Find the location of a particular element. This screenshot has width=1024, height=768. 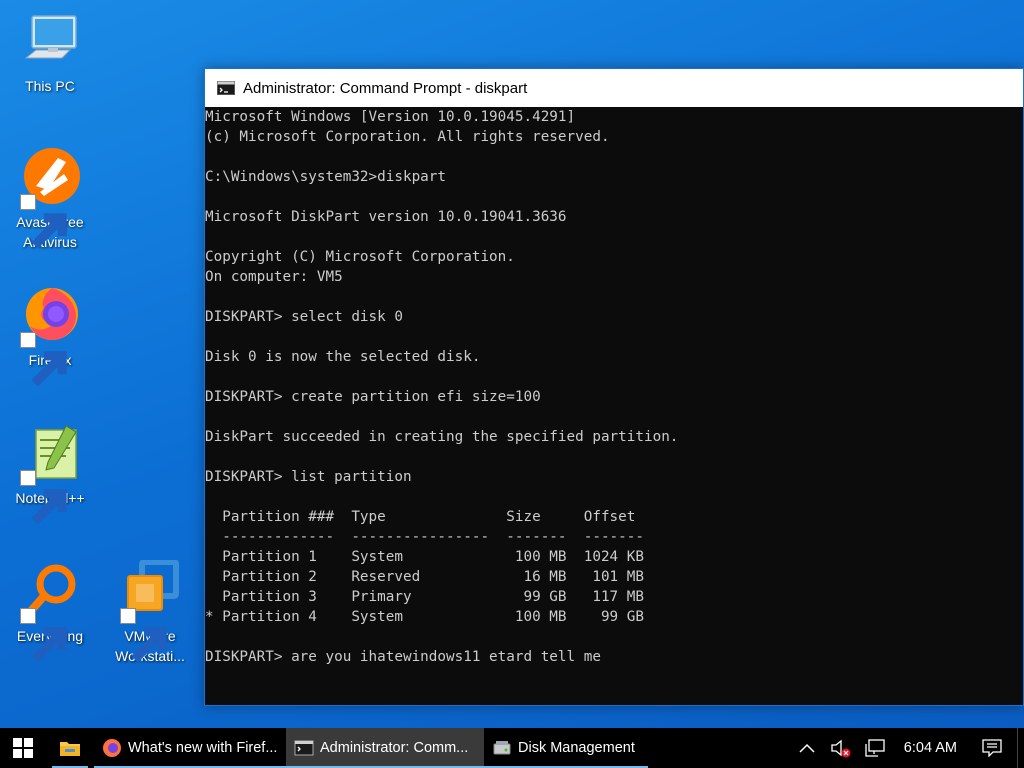

vmware-icon is located at coordinates (150, 611).